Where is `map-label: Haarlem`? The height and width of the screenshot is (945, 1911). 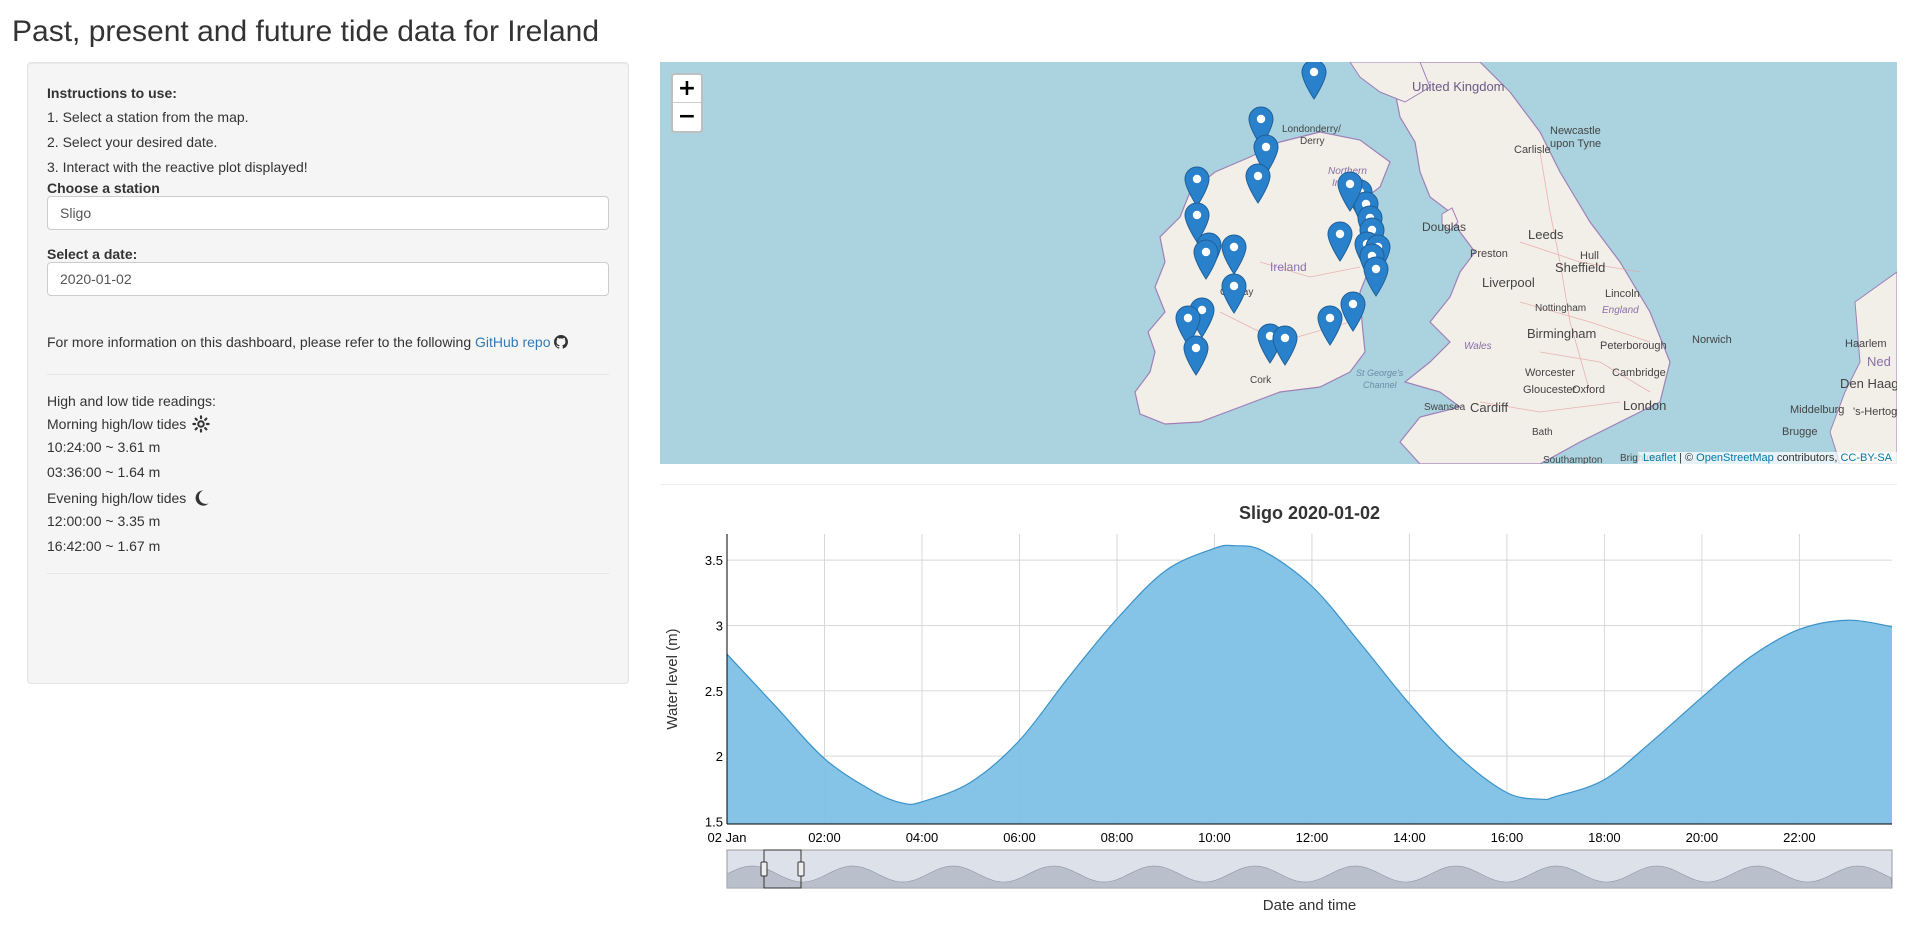 map-label: Haarlem is located at coordinates (1866, 344).